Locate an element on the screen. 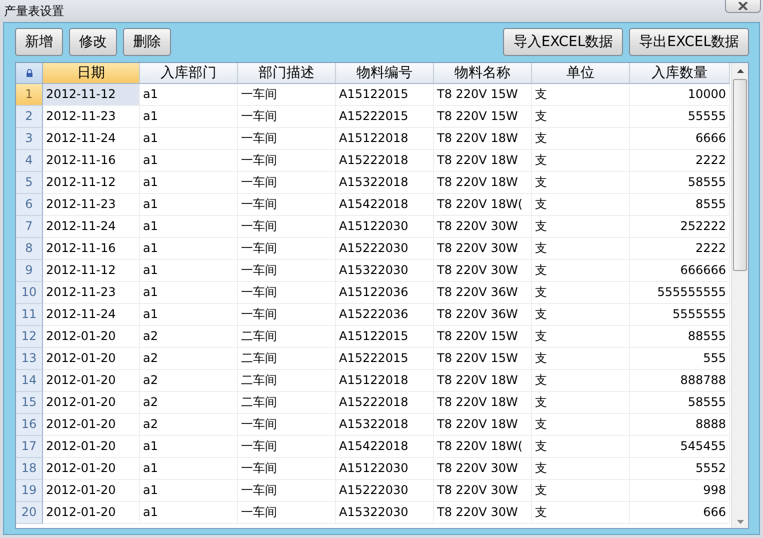 This screenshot has width=763, height=538. table-cell: 6666 is located at coordinates (680, 139).